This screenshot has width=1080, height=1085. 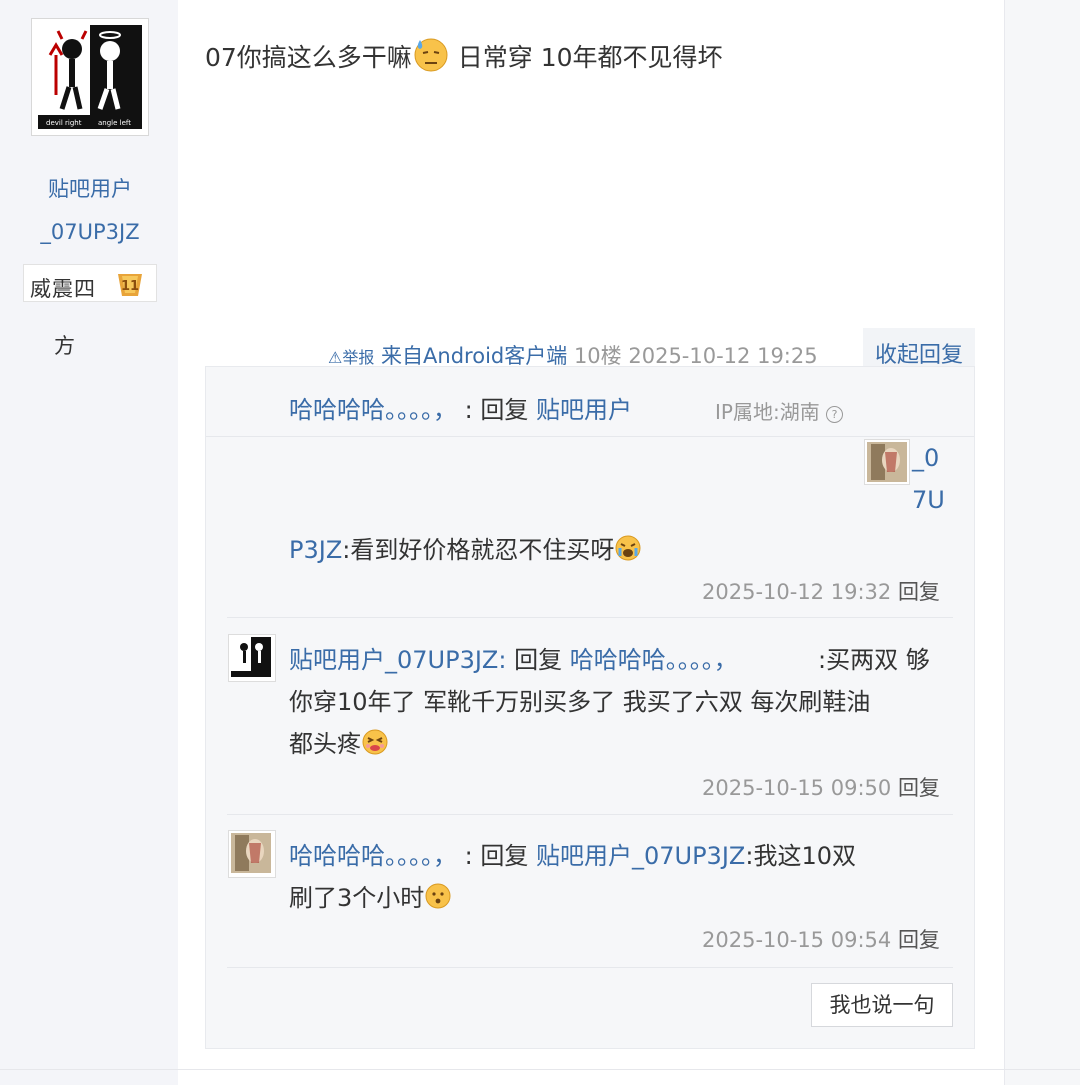 What do you see at coordinates (874, 660) in the screenshot?
I see `reply-content: :买两双 够` at bounding box center [874, 660].